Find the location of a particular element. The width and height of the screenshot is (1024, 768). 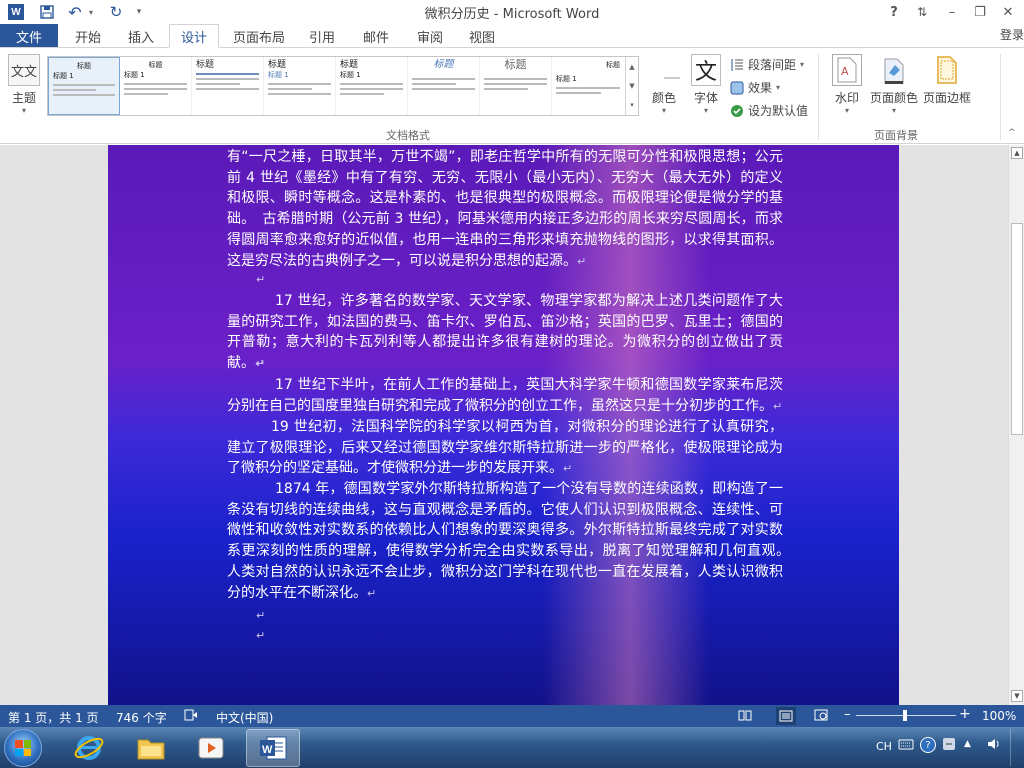

page-borders-button: 页面边框 is located at coordinates (947, 80).